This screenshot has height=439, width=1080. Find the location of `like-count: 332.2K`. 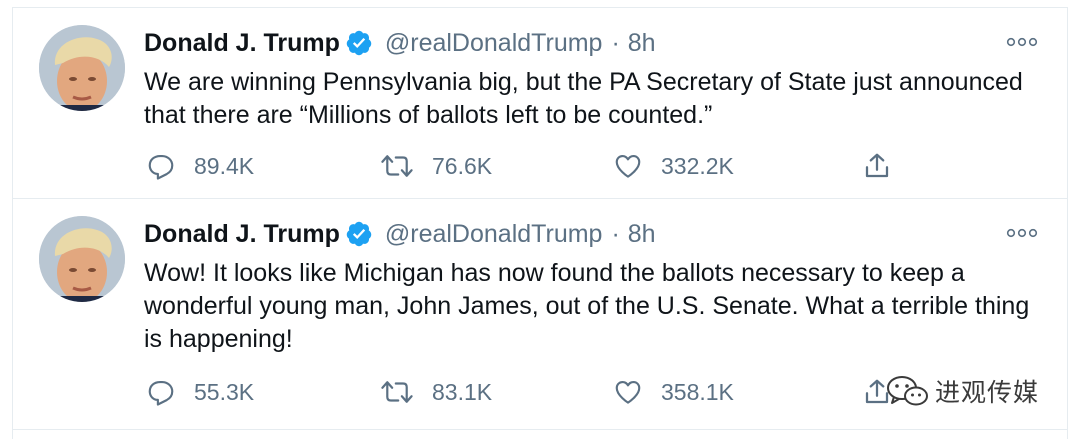

like-count: 332.2K is located at coordinates (697, 165).